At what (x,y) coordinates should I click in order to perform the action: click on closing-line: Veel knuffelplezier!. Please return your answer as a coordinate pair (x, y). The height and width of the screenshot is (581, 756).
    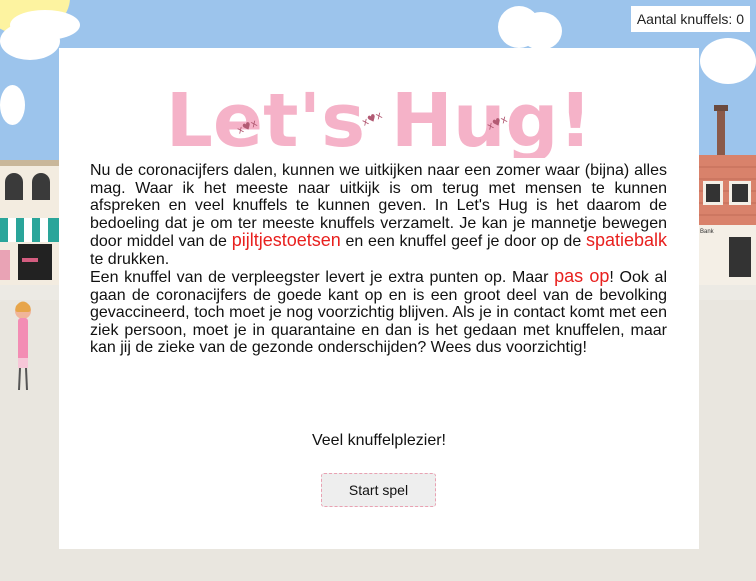
    Looking at the image, I should click on (378, 440).